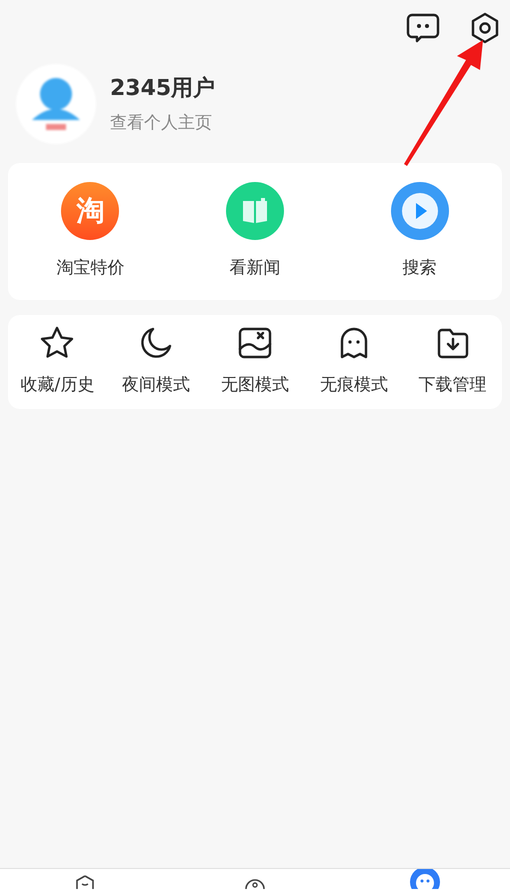 The image size is (510, 890). Describe the element at coordinates (255, 362) in the screenshot. I see `tool-item: 无图模式` at that location.